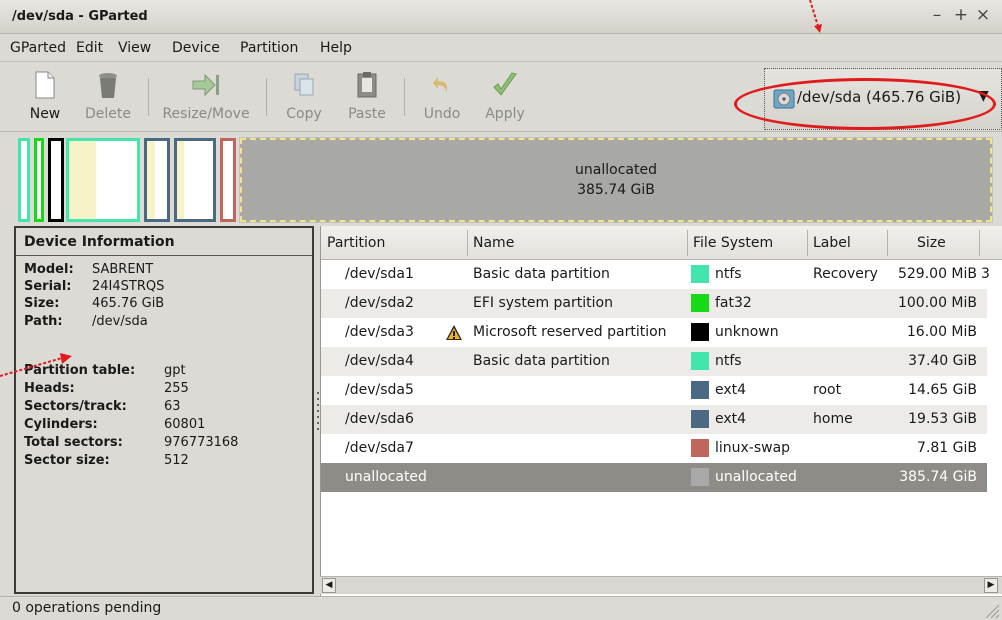 Image resolution: width=1002 pixels, height=620 pixels. What do you see at coordinates (501, 17) in the screenshot?
I see `title-bar: /dev/sda - GParted – + ×` at bounding box center [501, 17].